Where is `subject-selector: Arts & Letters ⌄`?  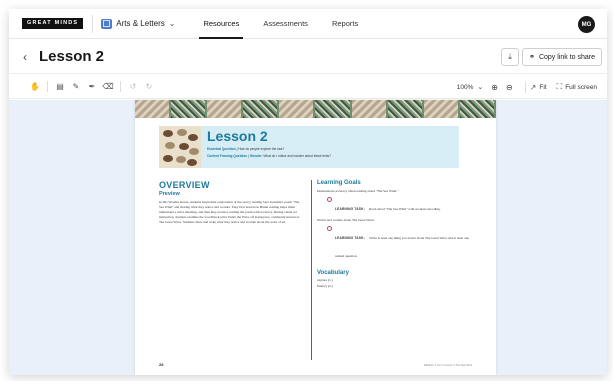
subject-selector: Arts & Letters ⌄ is located at coordinates (138, 23).